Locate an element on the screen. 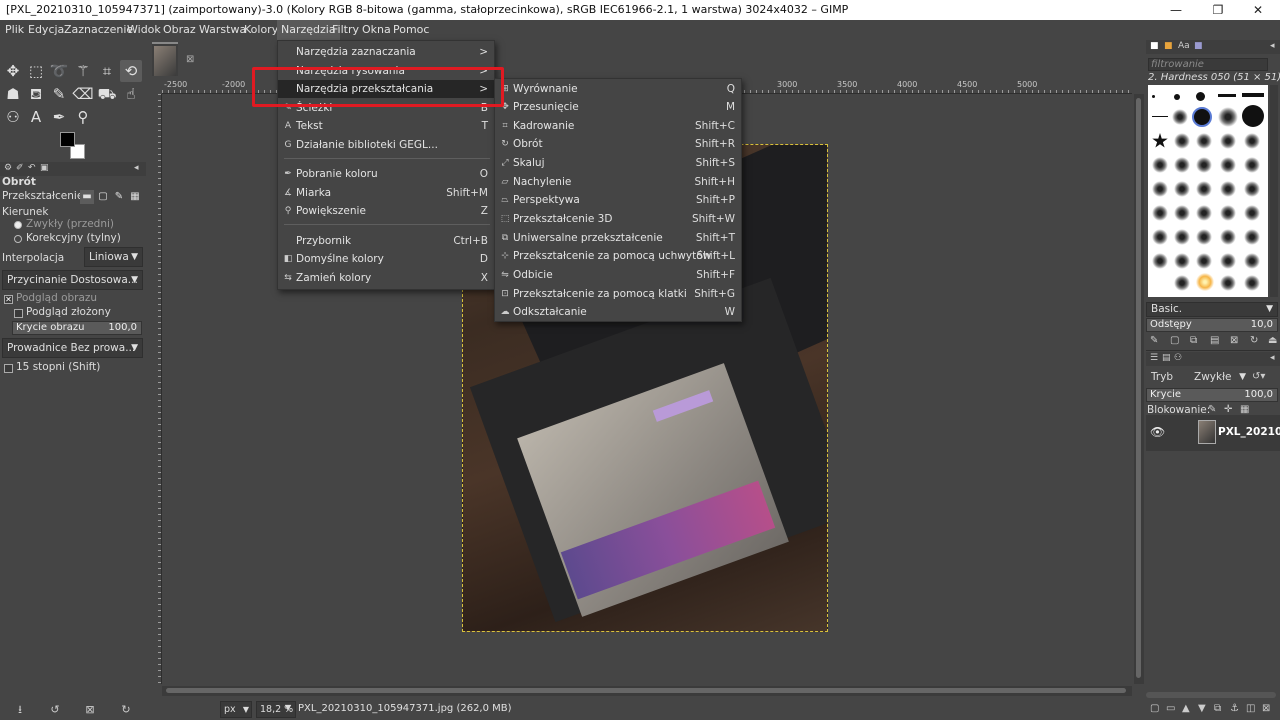  reset-options-icon: ↻ is located at coordinates (126, 710).